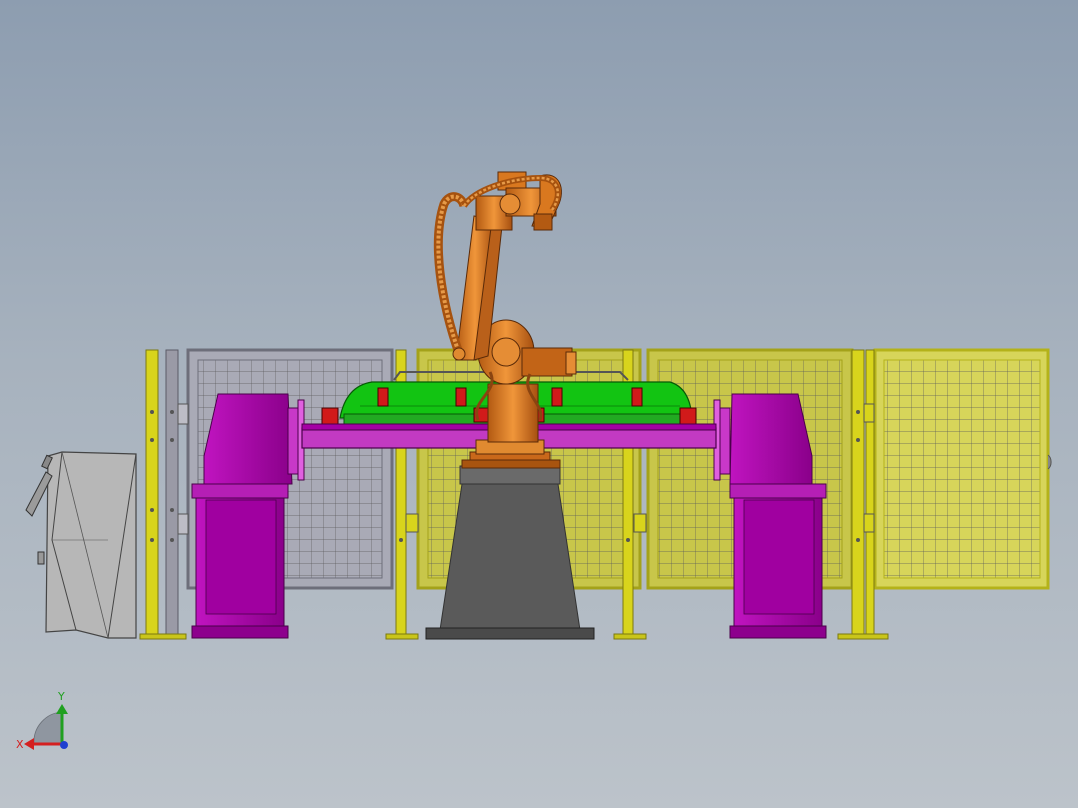 The width and height of the screenshot is (1078, 808). What do you see at coordinates (61, 696) in the screenshot?
I see `y-axis-label: Y` at bounding box center [61, 696].